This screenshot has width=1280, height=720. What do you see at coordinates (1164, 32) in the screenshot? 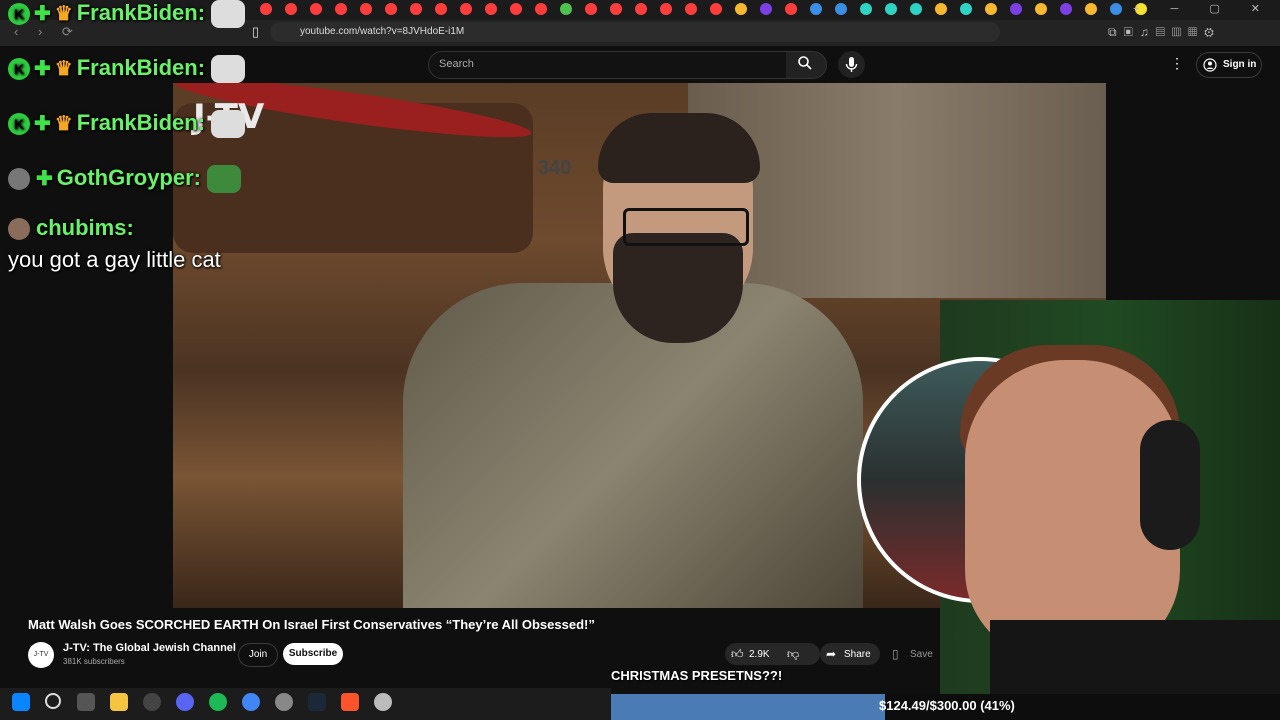
I see `extension-icons: ⧉▣♫▤▥▦⚙` at bounding box center [1164, 32].